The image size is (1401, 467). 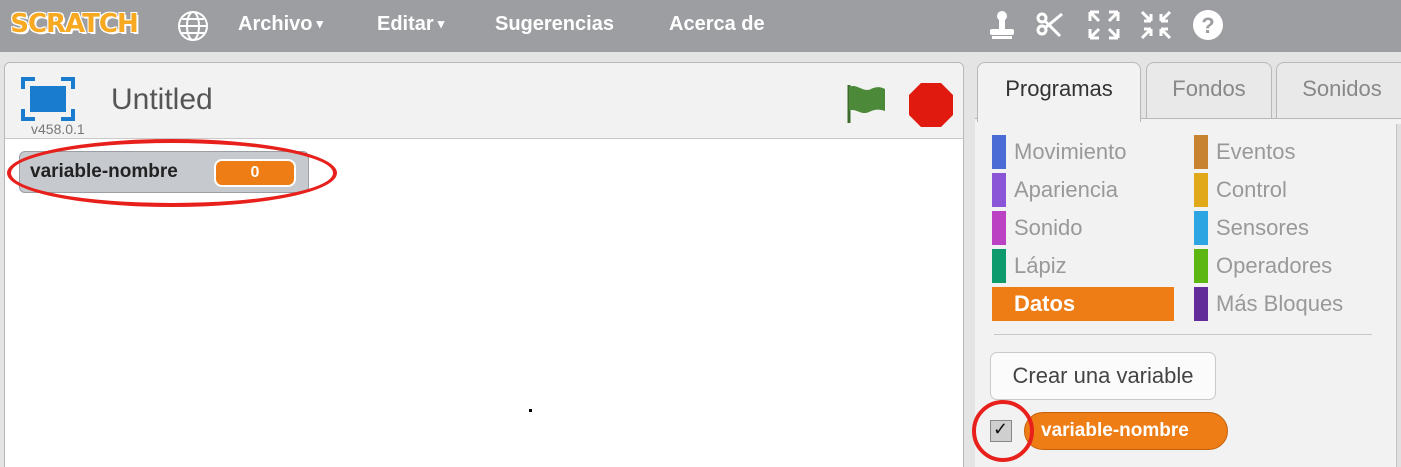 What do you see at coordinates (1280, 303) in the screenshot?
I see `category-label: Más Bloques` at bounding box center [1280, 303].